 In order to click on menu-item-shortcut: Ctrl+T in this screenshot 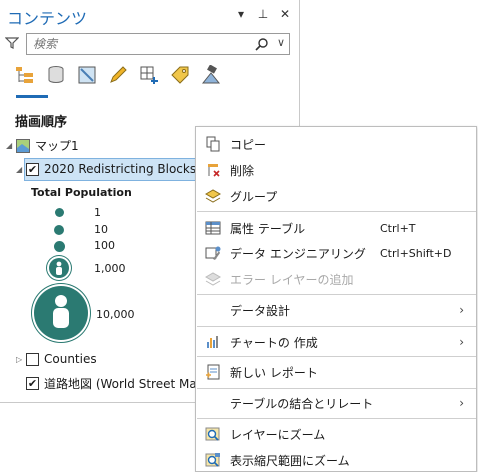, I will do `click(398, 228)`.